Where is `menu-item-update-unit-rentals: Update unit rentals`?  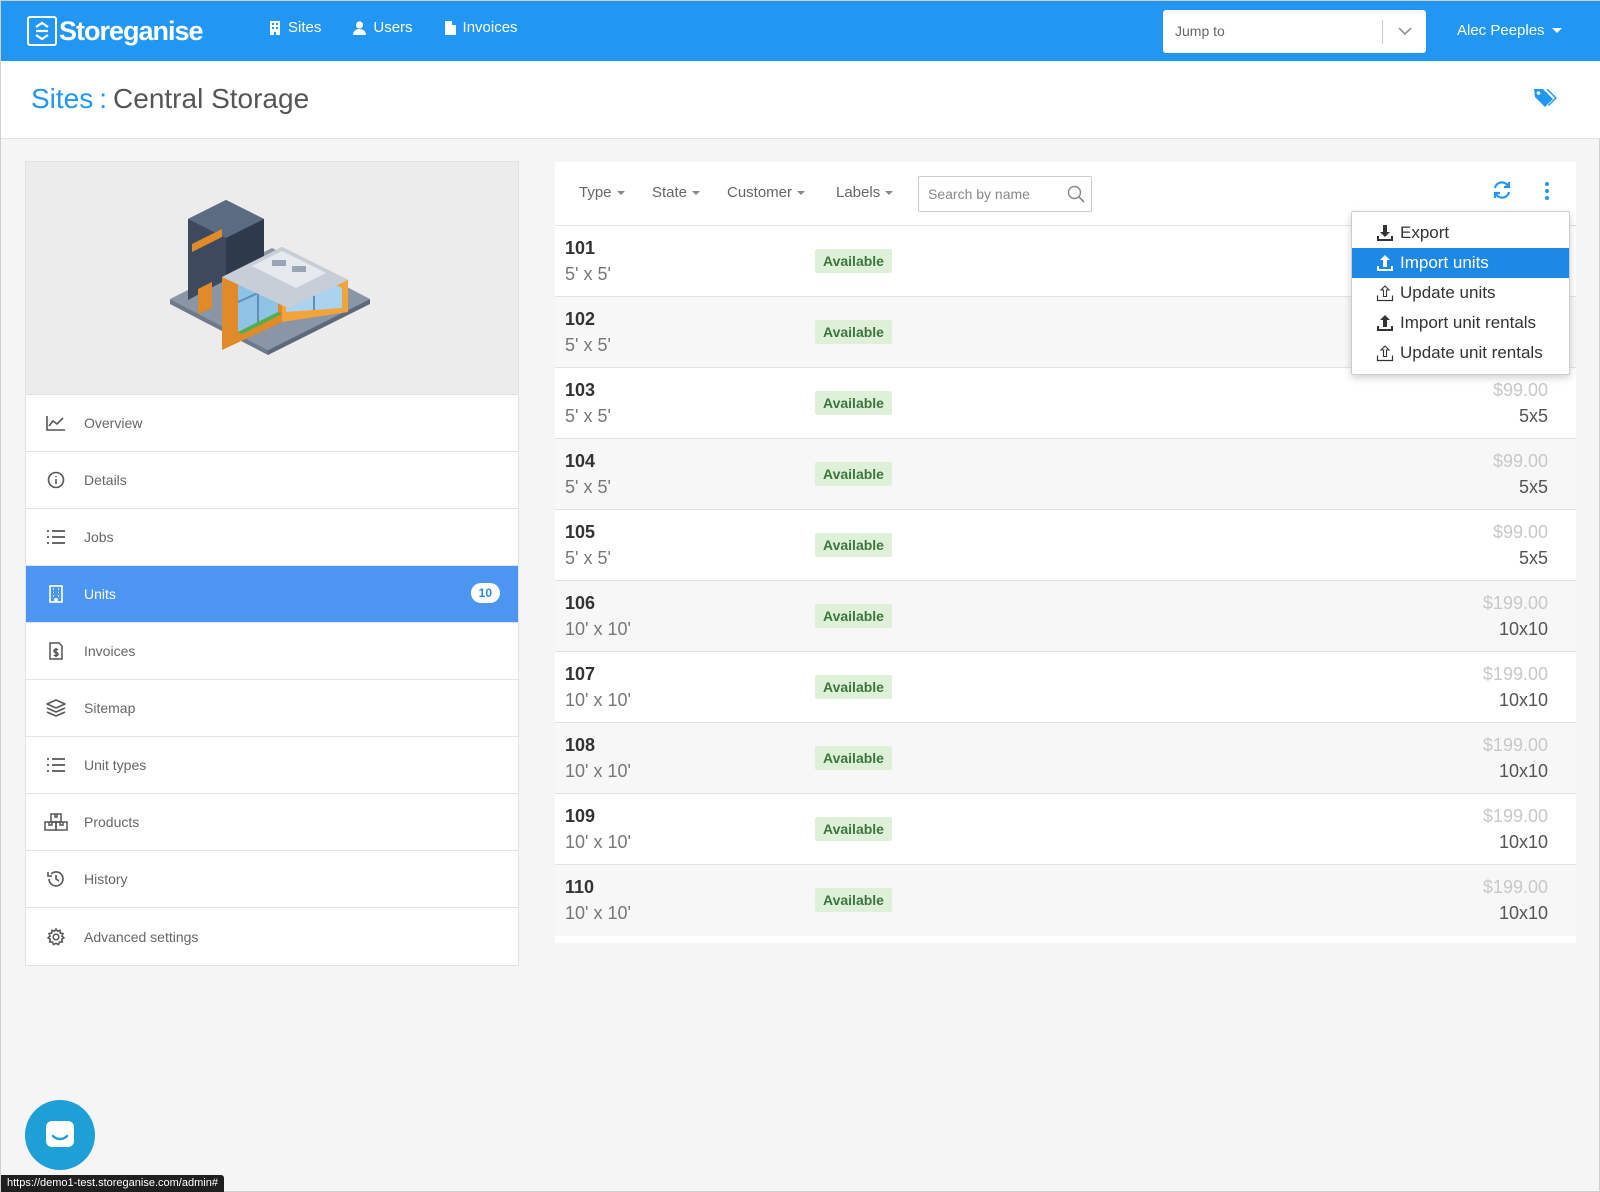
menu-item-update-unit-rentals: Update unit rentals is located at coordinates (1460, 353).